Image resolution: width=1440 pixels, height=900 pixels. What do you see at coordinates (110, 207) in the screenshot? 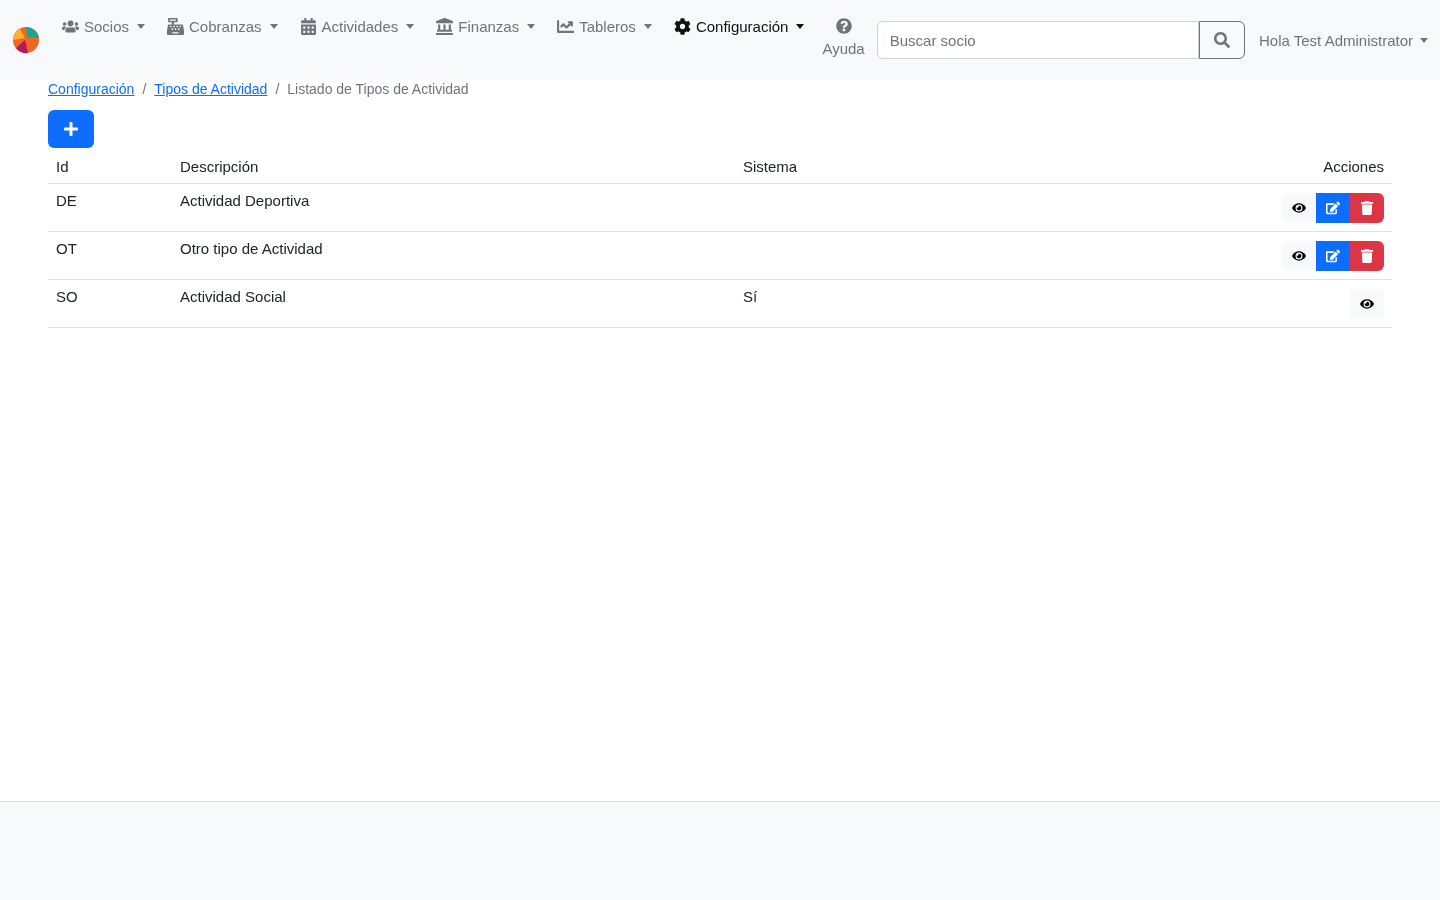
I see `table-cell: DE` at bounding box center [110, 207].